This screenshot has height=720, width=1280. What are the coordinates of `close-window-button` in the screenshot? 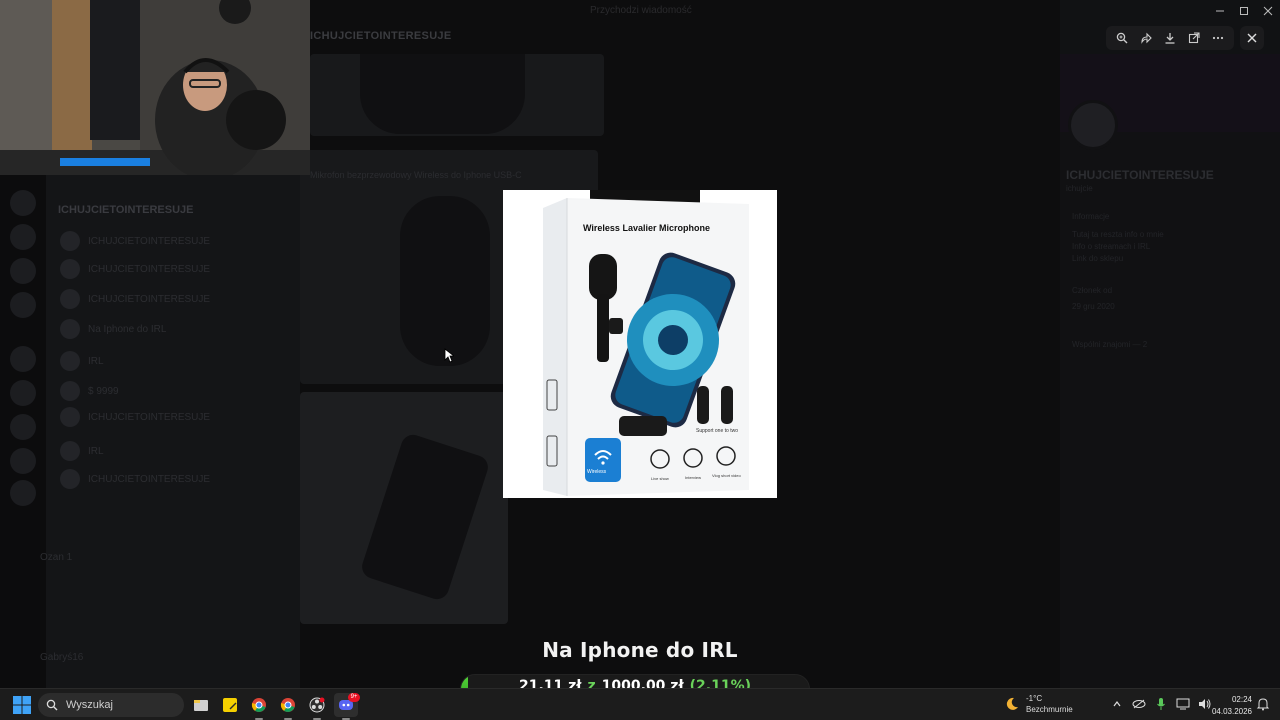 It's located at (1268, 11).